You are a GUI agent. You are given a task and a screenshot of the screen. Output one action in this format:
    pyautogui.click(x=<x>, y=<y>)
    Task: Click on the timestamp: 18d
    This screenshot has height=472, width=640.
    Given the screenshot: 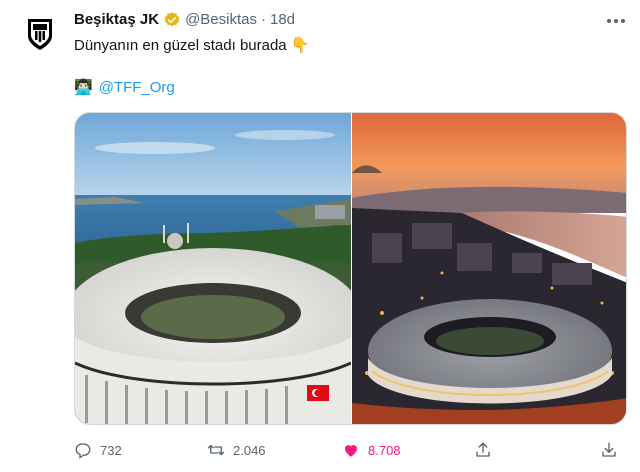 What is the action you would take?
    pyautogui.click(x=282, y=20)
    